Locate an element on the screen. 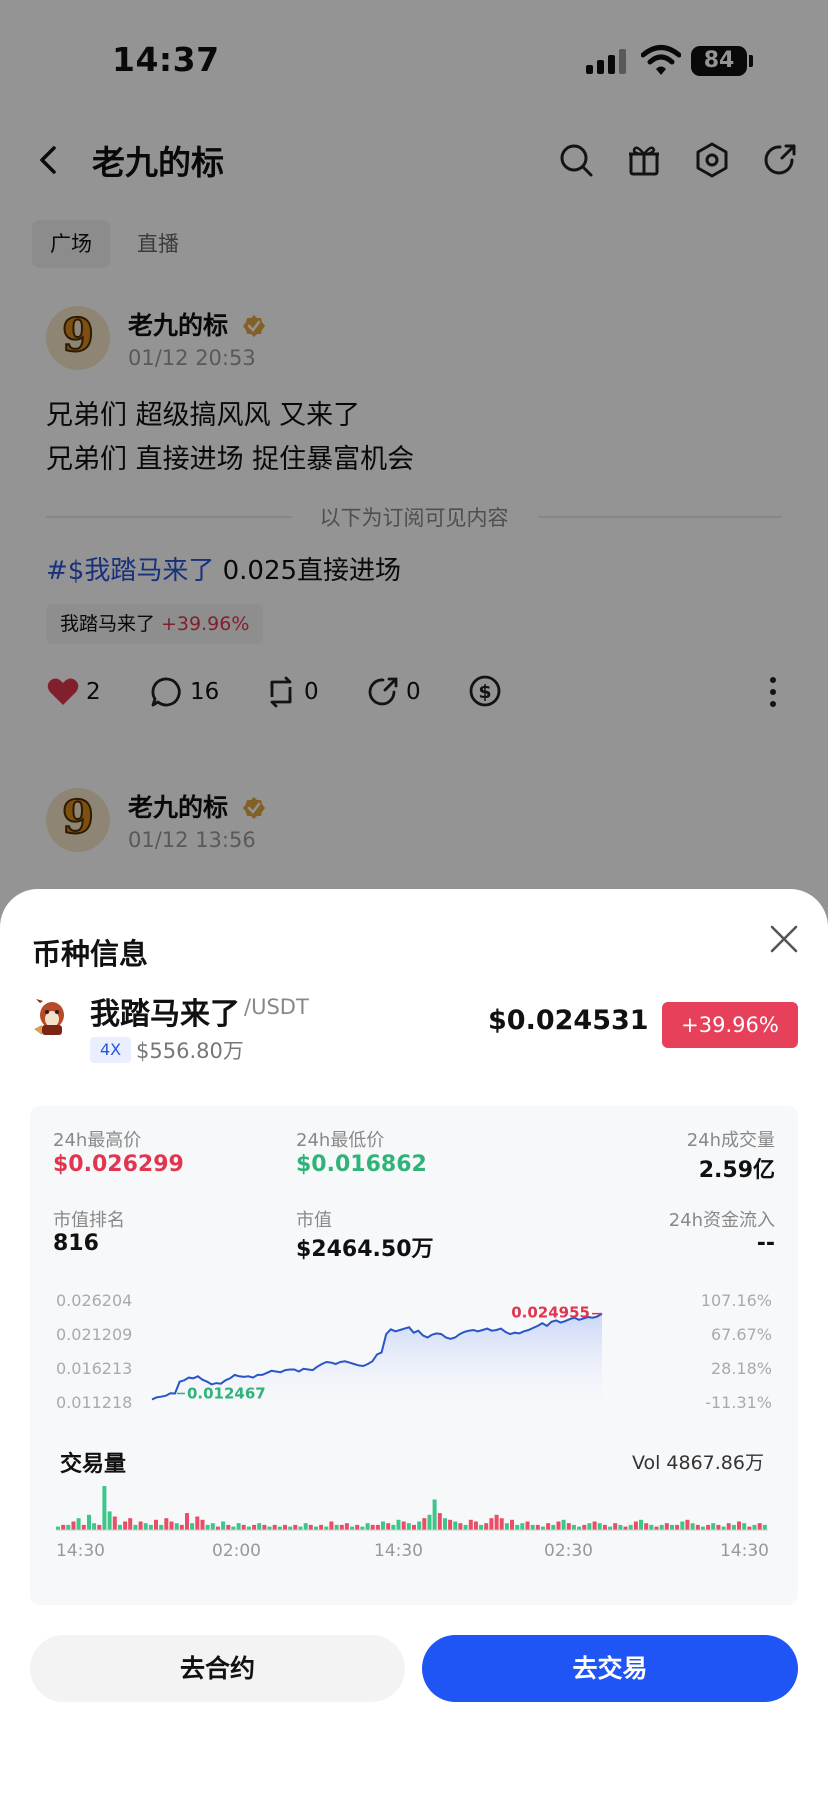  go-contract-button: 去合约 is located at coordinates (217, 1668).